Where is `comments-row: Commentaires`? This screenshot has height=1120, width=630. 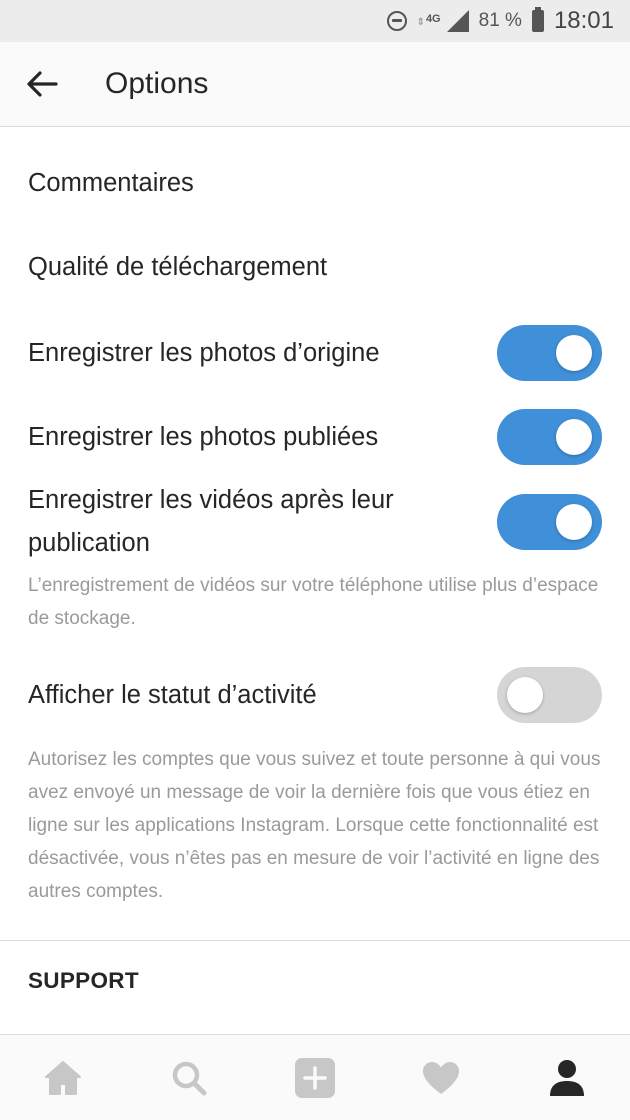 comments-row: Commentaires is located at coordinates (315, 183).